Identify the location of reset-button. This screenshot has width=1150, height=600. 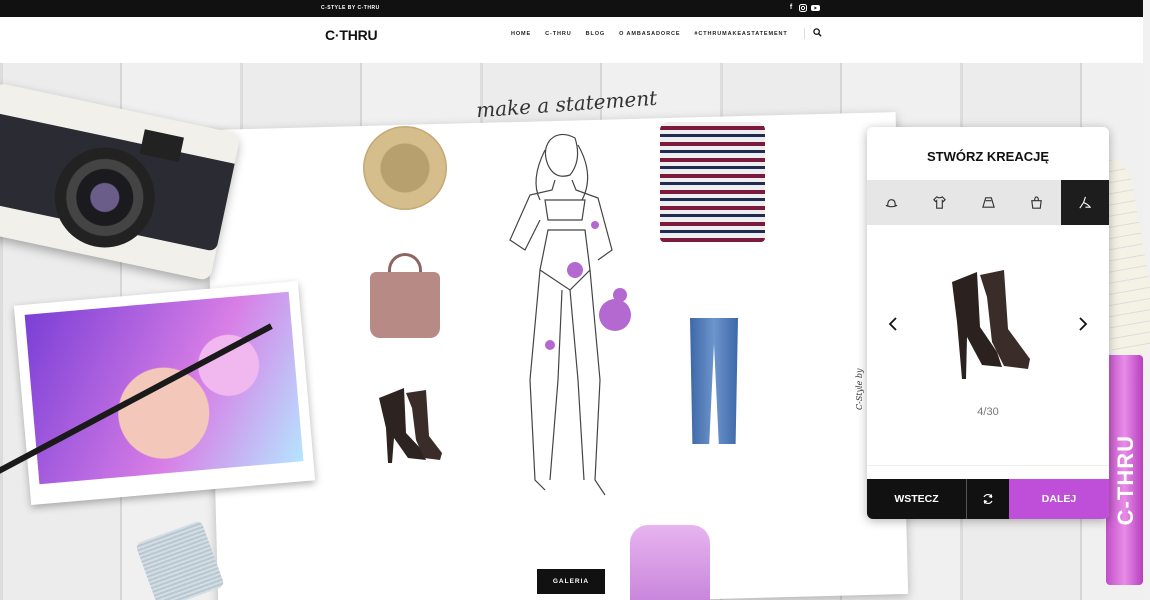
(987, 499).